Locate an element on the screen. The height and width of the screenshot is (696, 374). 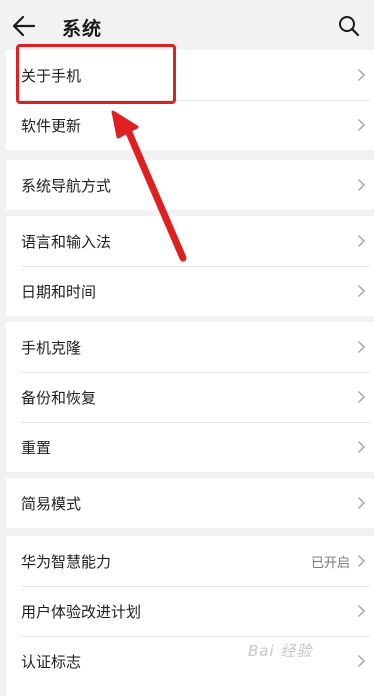
settings-item-label: 语言和输入法 is located at coordinates (66, 241).